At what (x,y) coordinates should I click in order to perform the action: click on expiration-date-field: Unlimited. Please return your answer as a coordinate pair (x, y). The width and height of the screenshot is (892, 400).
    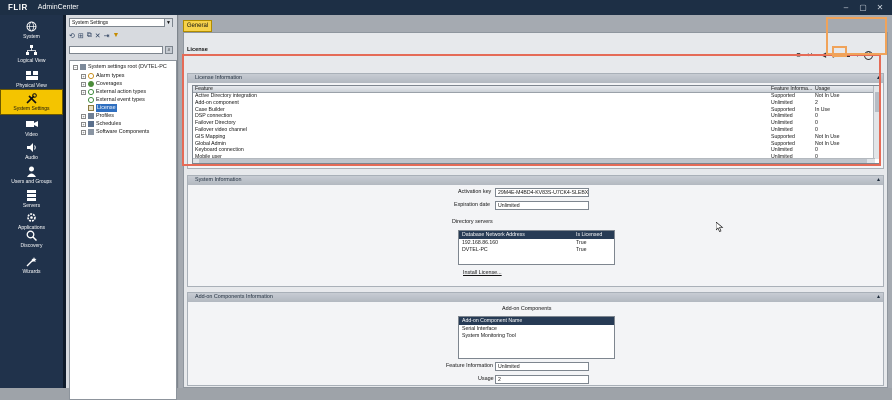
    Looking at the image, I should click on (542, 205).